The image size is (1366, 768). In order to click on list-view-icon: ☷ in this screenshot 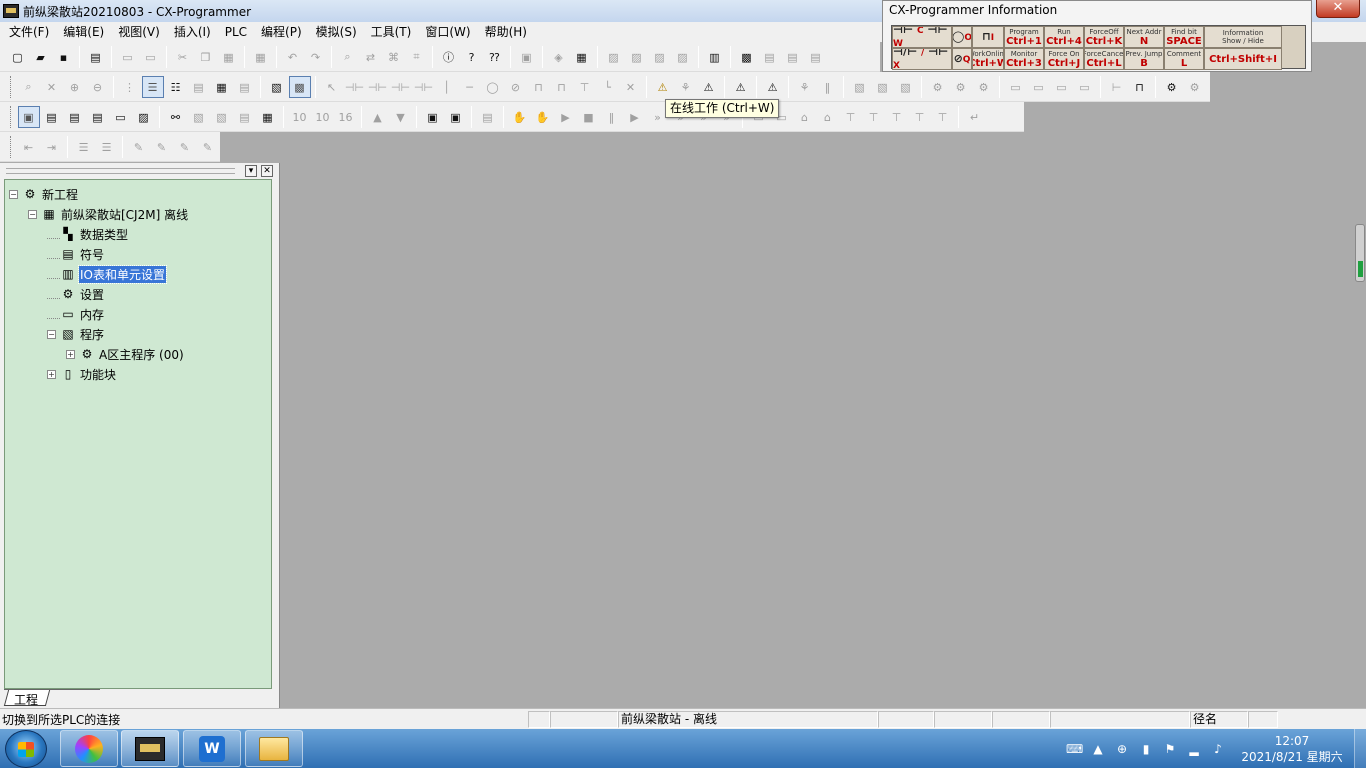, I will do `click(176, 87)`.